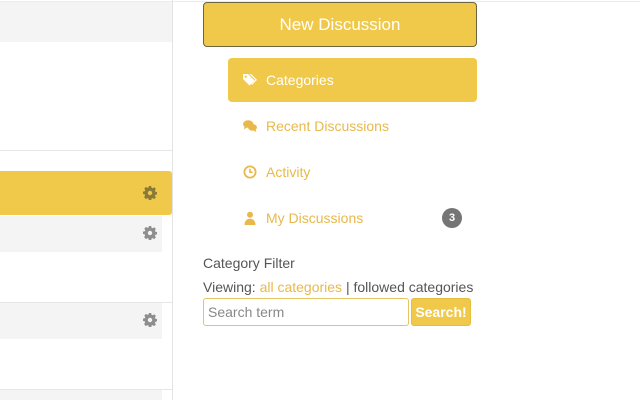  Describe the element at coordinates (250, 218) in the screenshot. I see `user-icon` at that location.